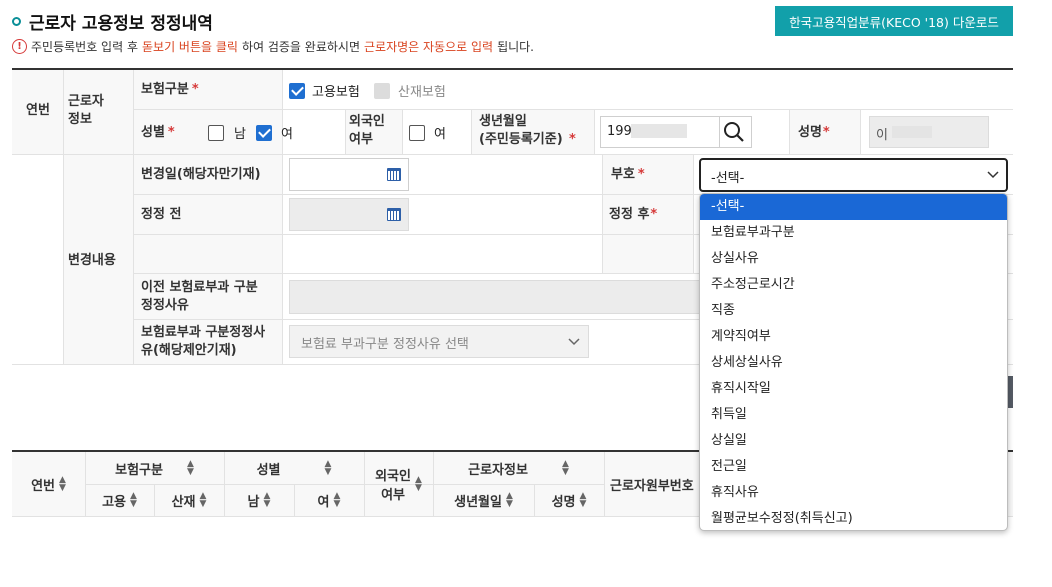 This screenshot has height=587, width=1052. What do you see at coordinates (734, 132) in the screenshot?
I see `search-icon` at bounding box center [734, 132].